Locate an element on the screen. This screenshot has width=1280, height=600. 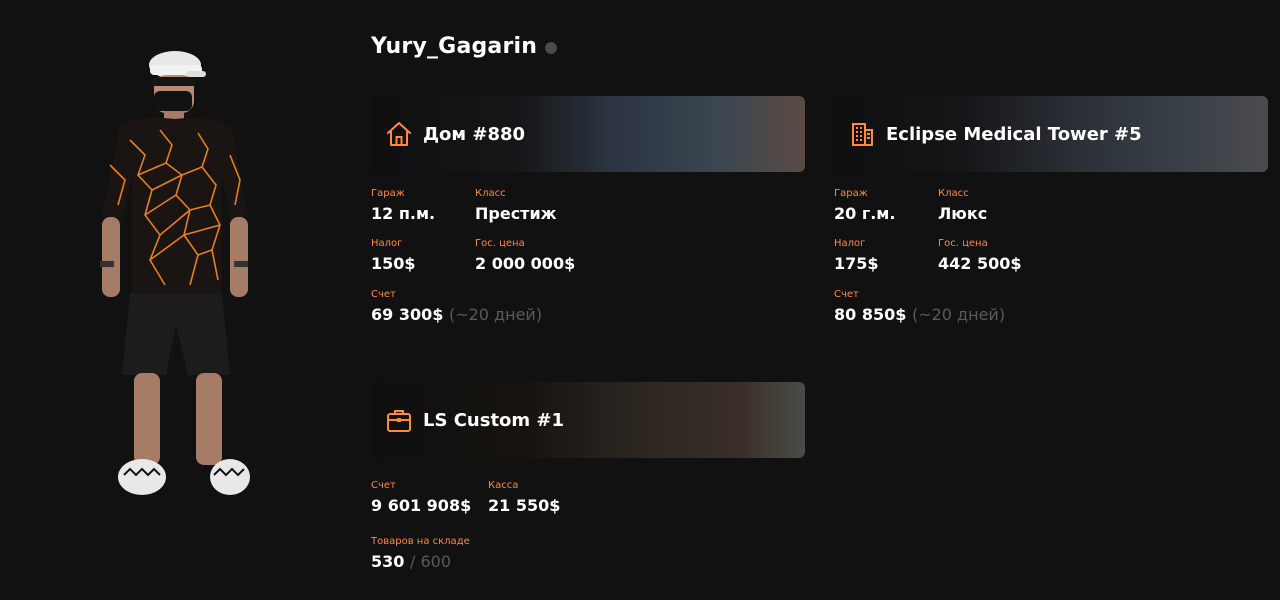
status-indicator is located at coordinates (551, 47).